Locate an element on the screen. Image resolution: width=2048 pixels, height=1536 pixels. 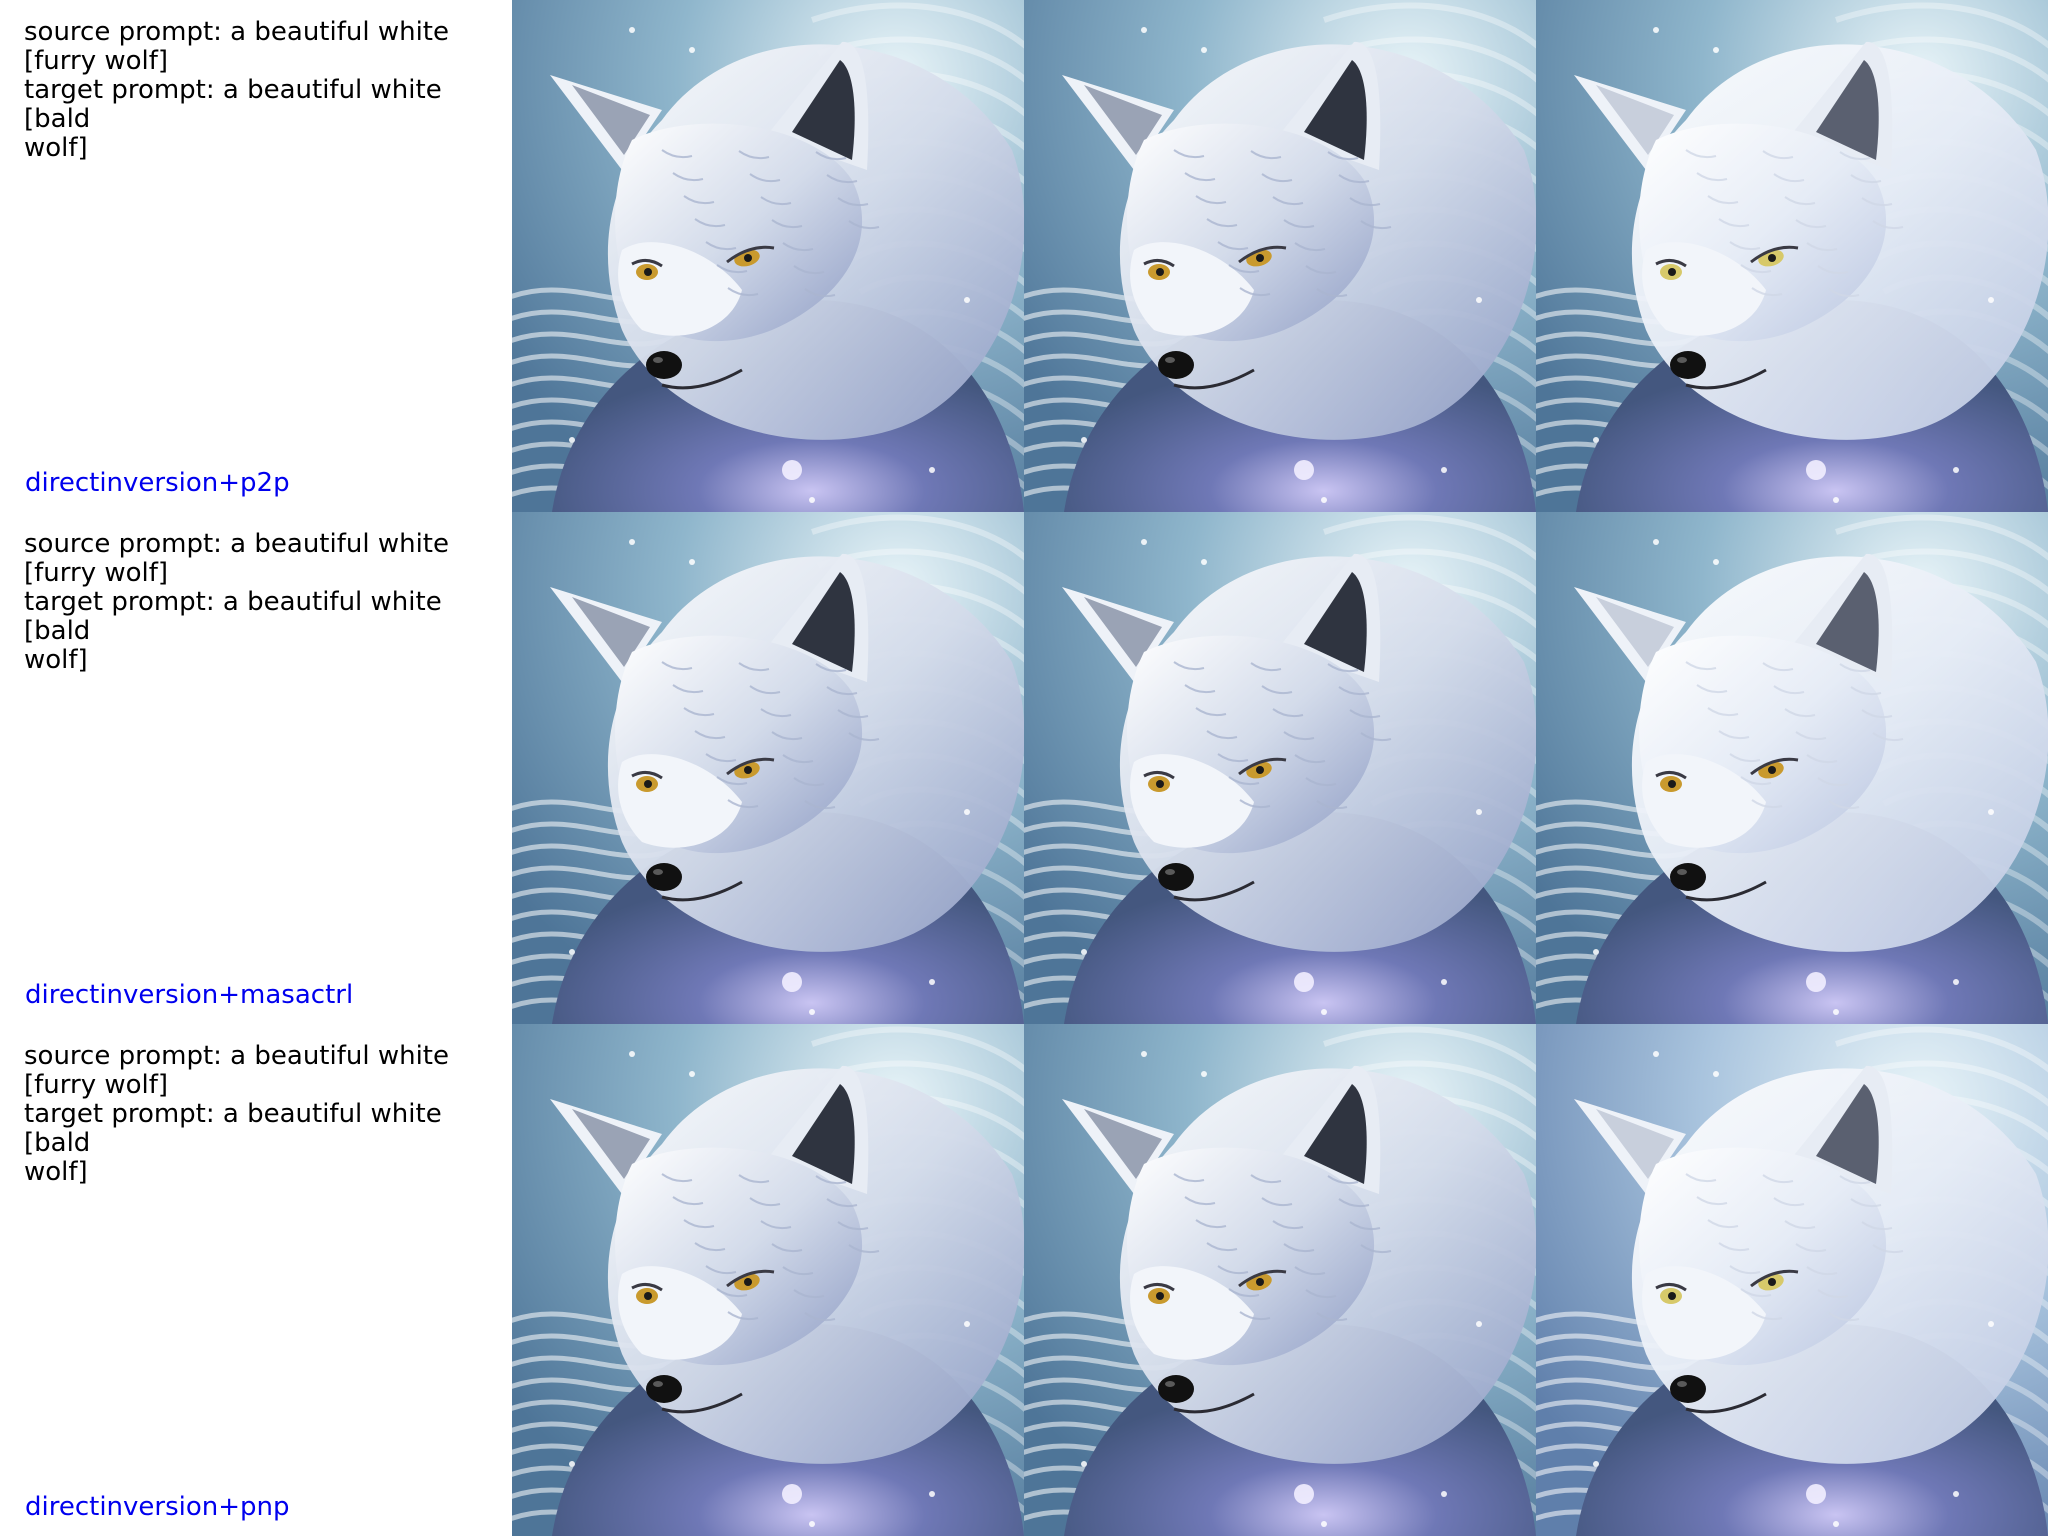
method-label: directinversion+masactrl is located at coordinates (189, 995).